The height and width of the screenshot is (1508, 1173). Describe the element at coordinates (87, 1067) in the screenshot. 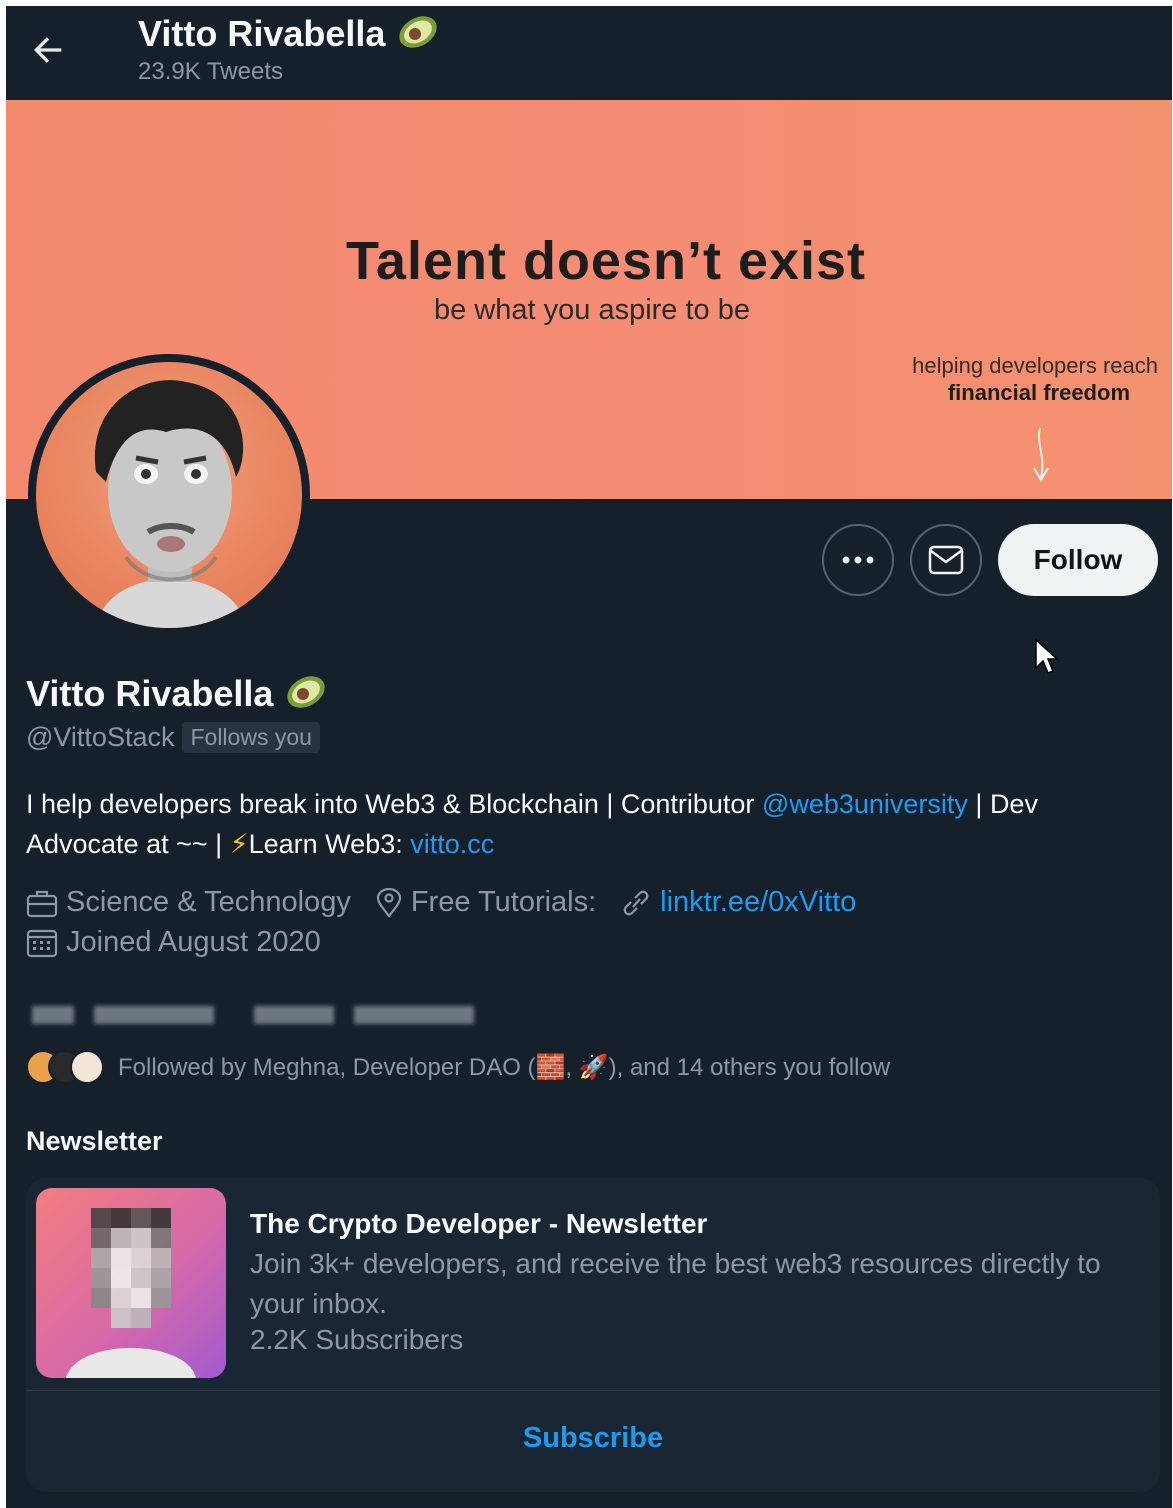

I see `follower-avatar` at that location.